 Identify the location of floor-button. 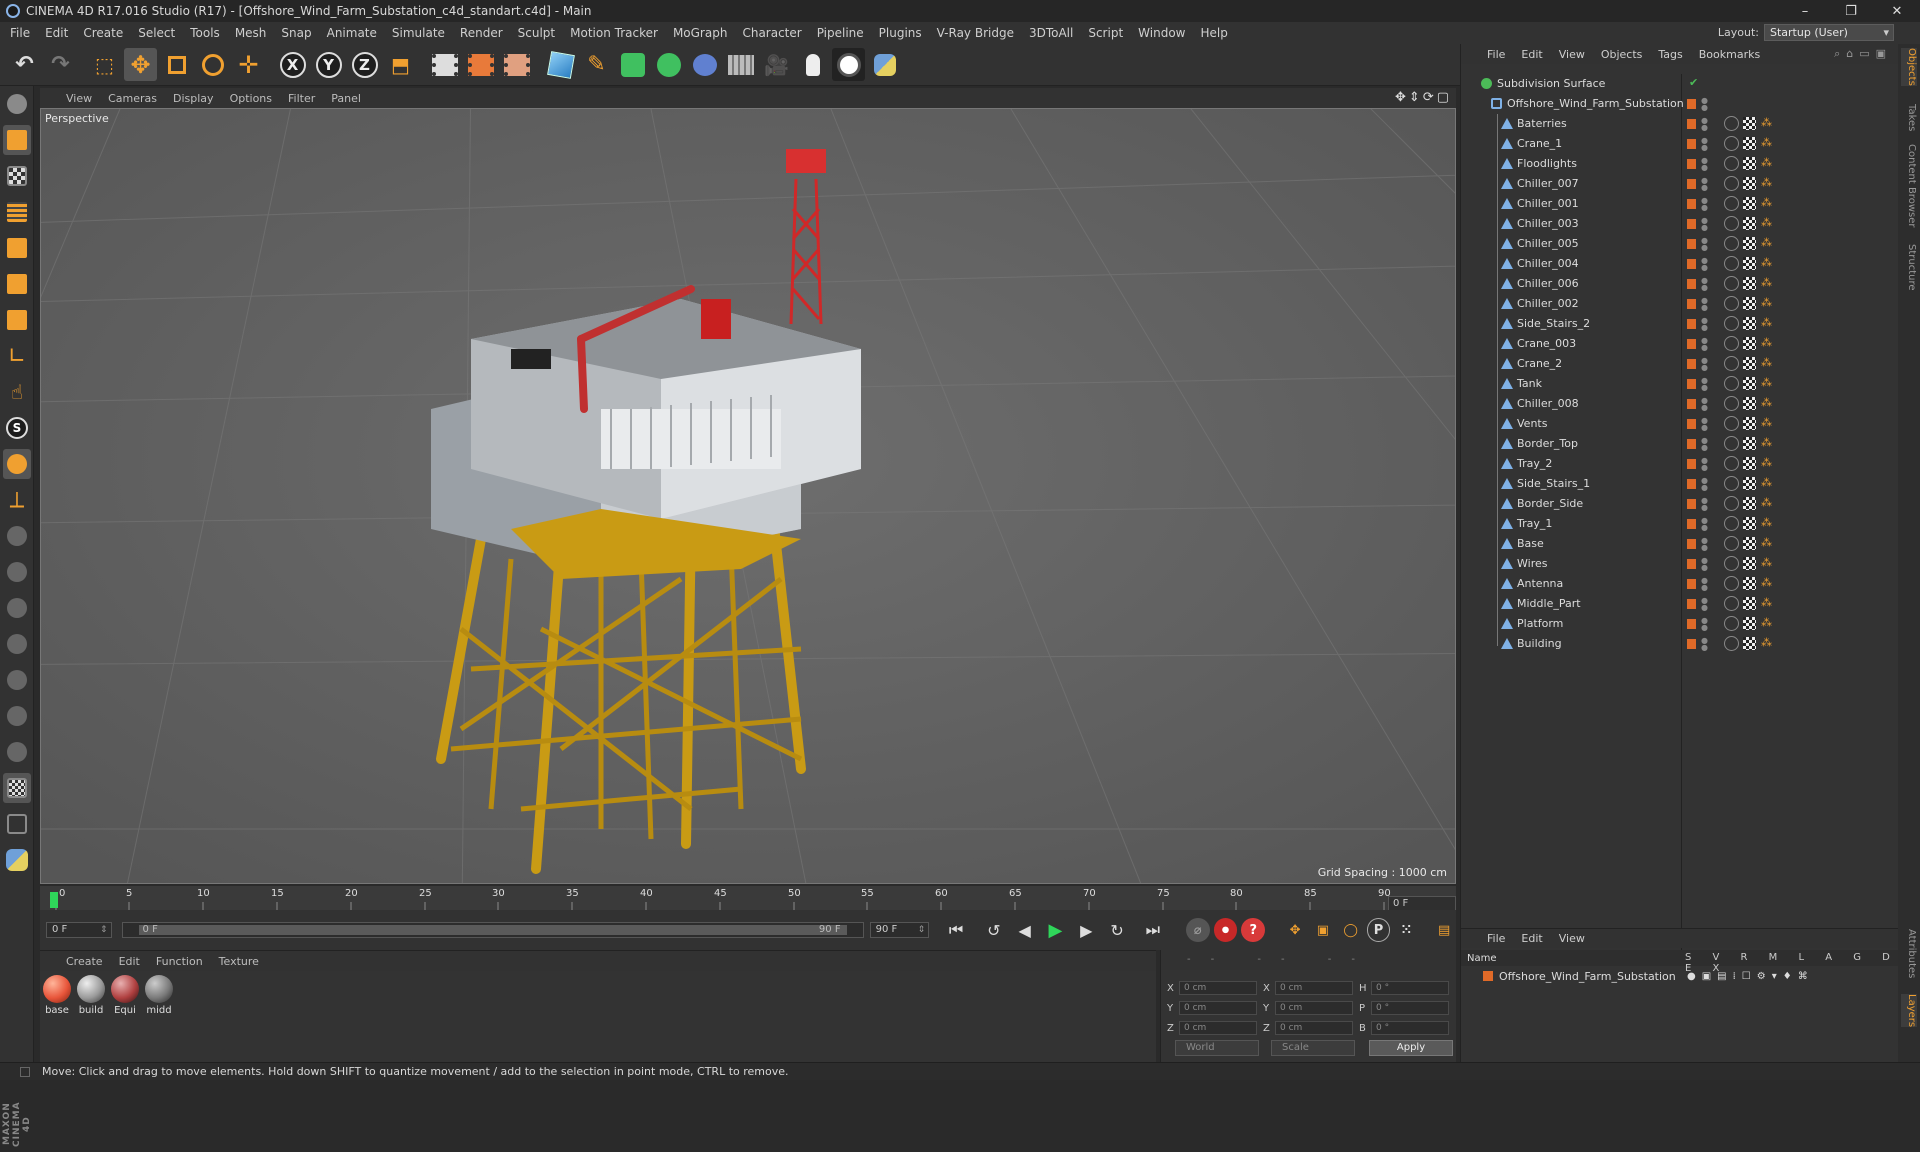
(740, 64).